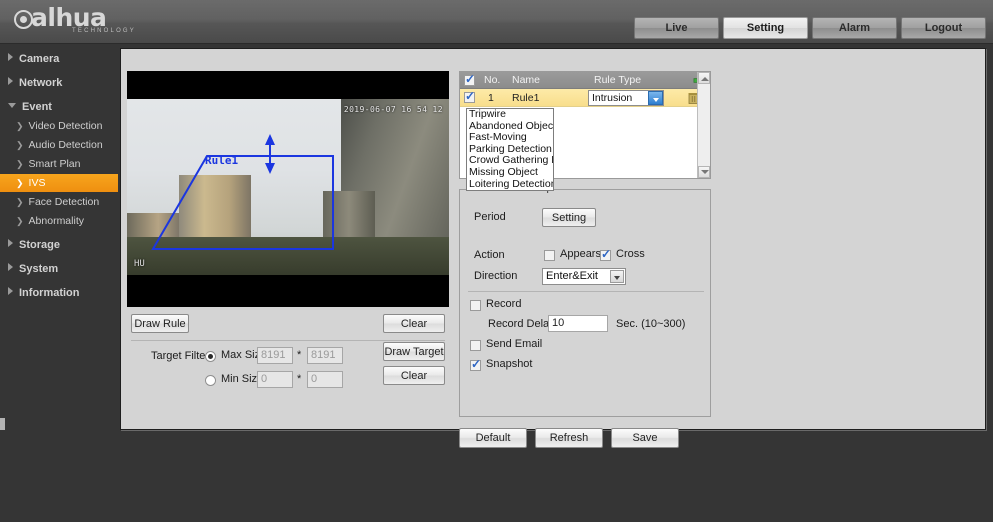 Image resolution: width=993 pixels, height=522 pixels. Describe the element at coordinates (210, 380) in the screenshot. I see `min-size-radio` at that location.